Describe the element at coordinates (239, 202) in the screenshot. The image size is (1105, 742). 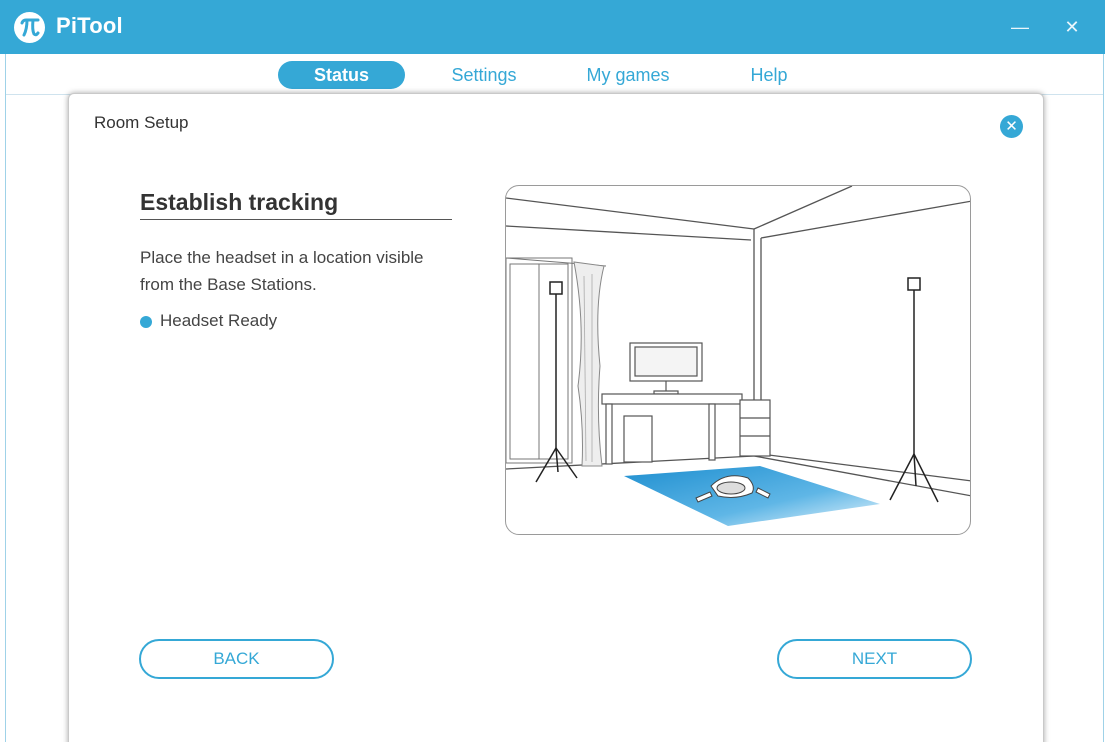
I see `section-heading: Establish tracking` at that location.